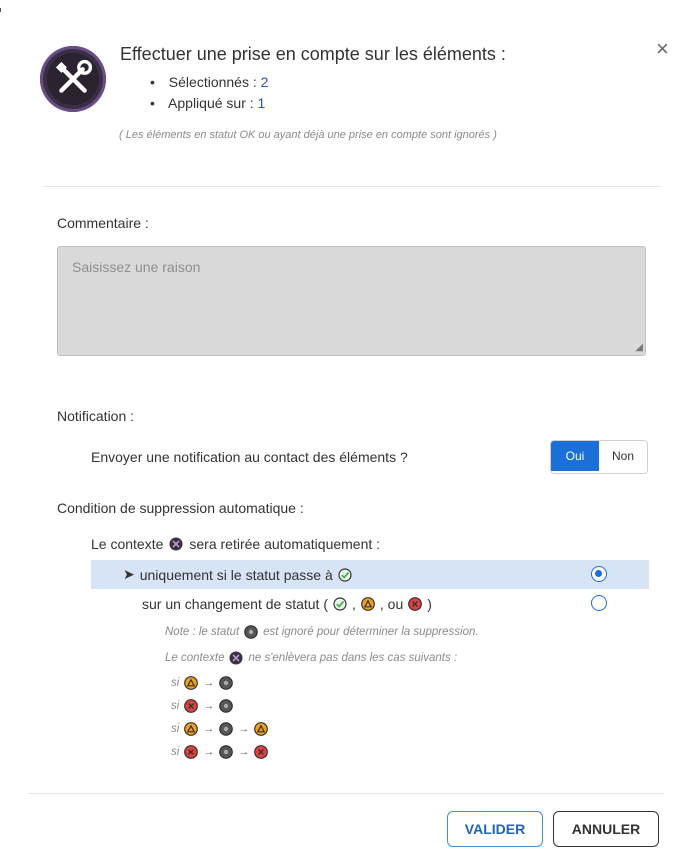  What do you see at coordinates (623, 456) in the screenshot?
I see `notification-no-button: Non` at bounding box center [623, 456].